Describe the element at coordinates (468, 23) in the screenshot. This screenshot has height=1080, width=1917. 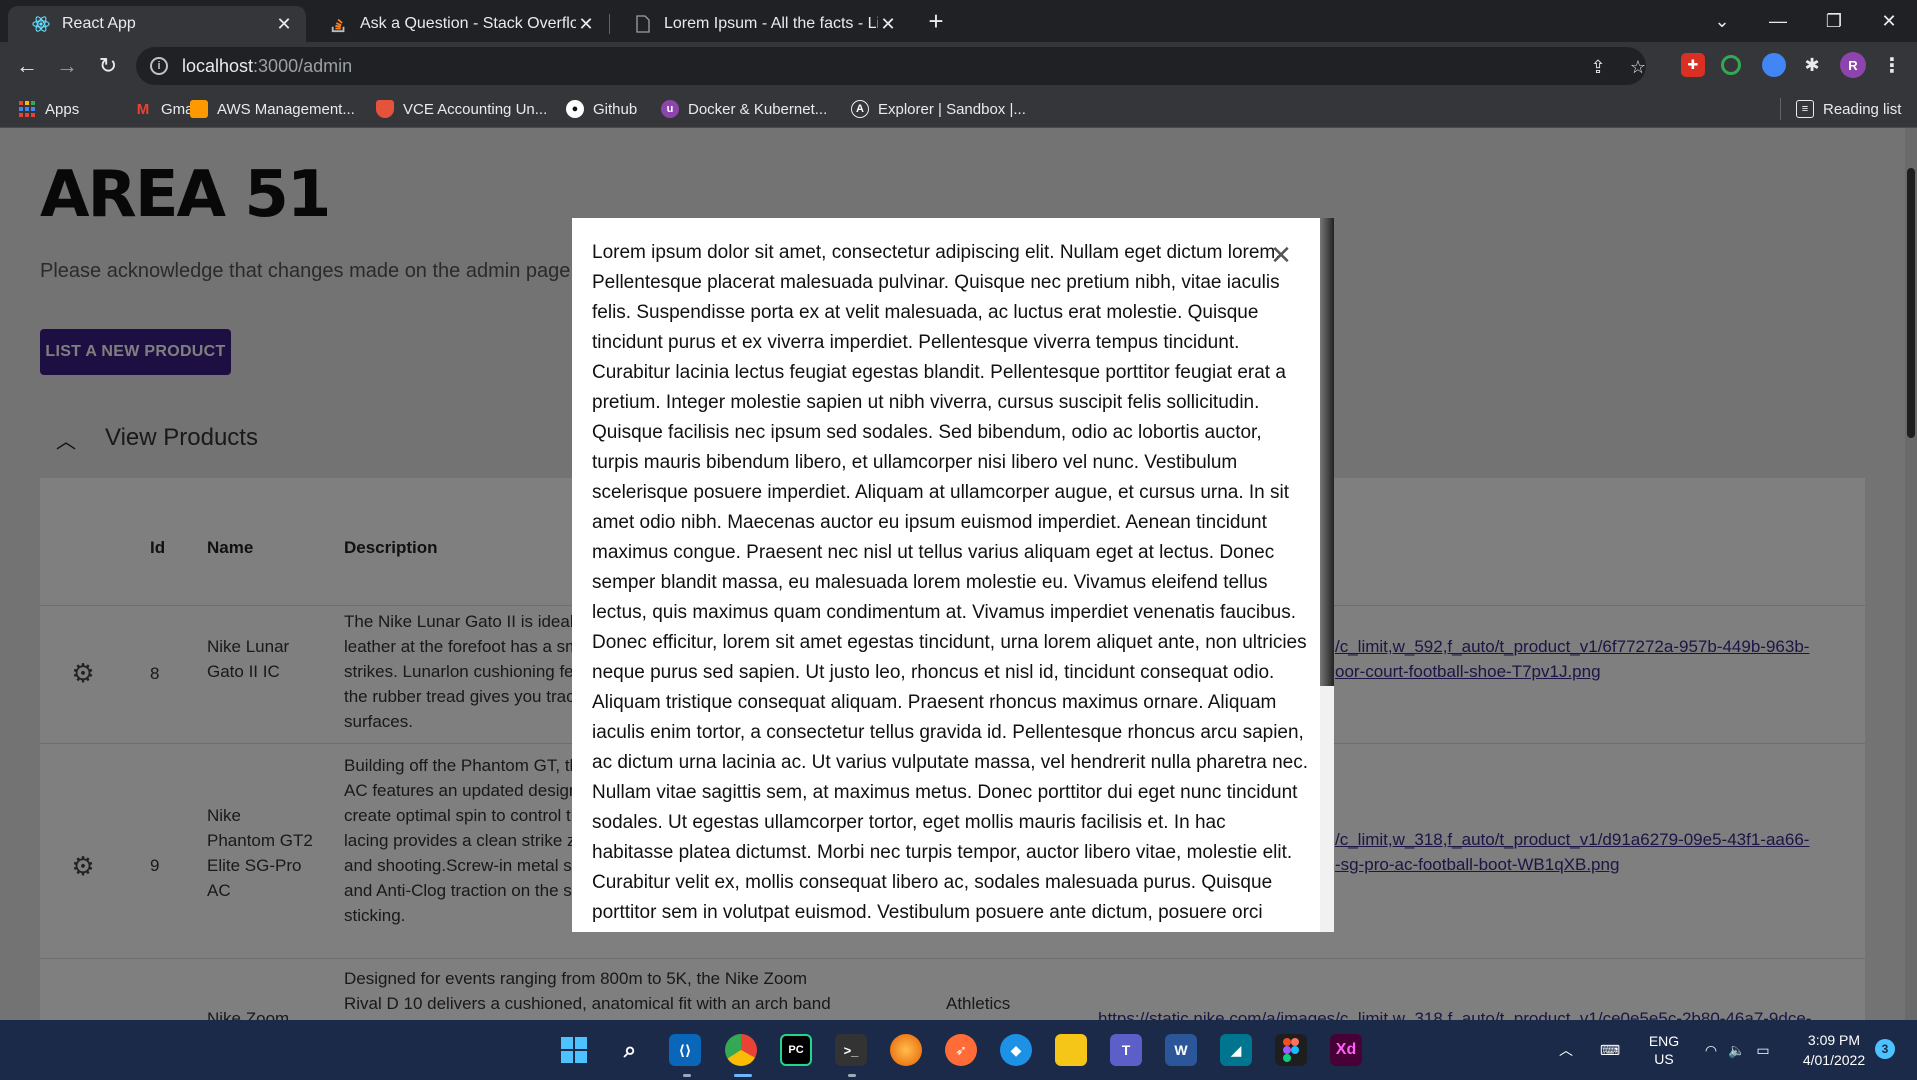
I see `tab-title: Ask a Question - Stack Overflow` at that location.